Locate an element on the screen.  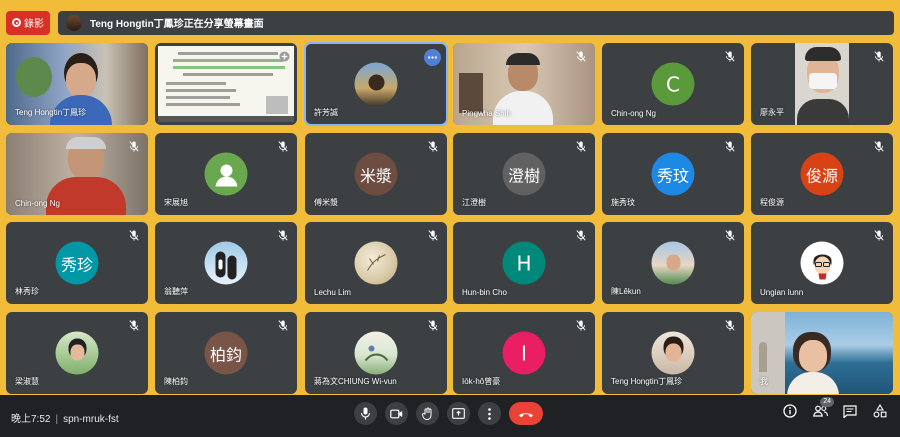
participant-tile: 宋展旭 is located at coordinates (226, 174).